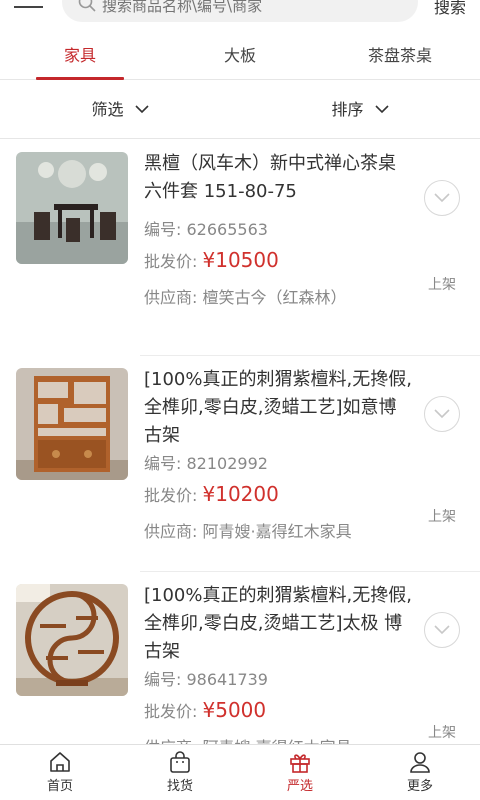 The width and height of the screenshot is (480, 800). I want to click on tab-label: 大板, so click(239, 55).